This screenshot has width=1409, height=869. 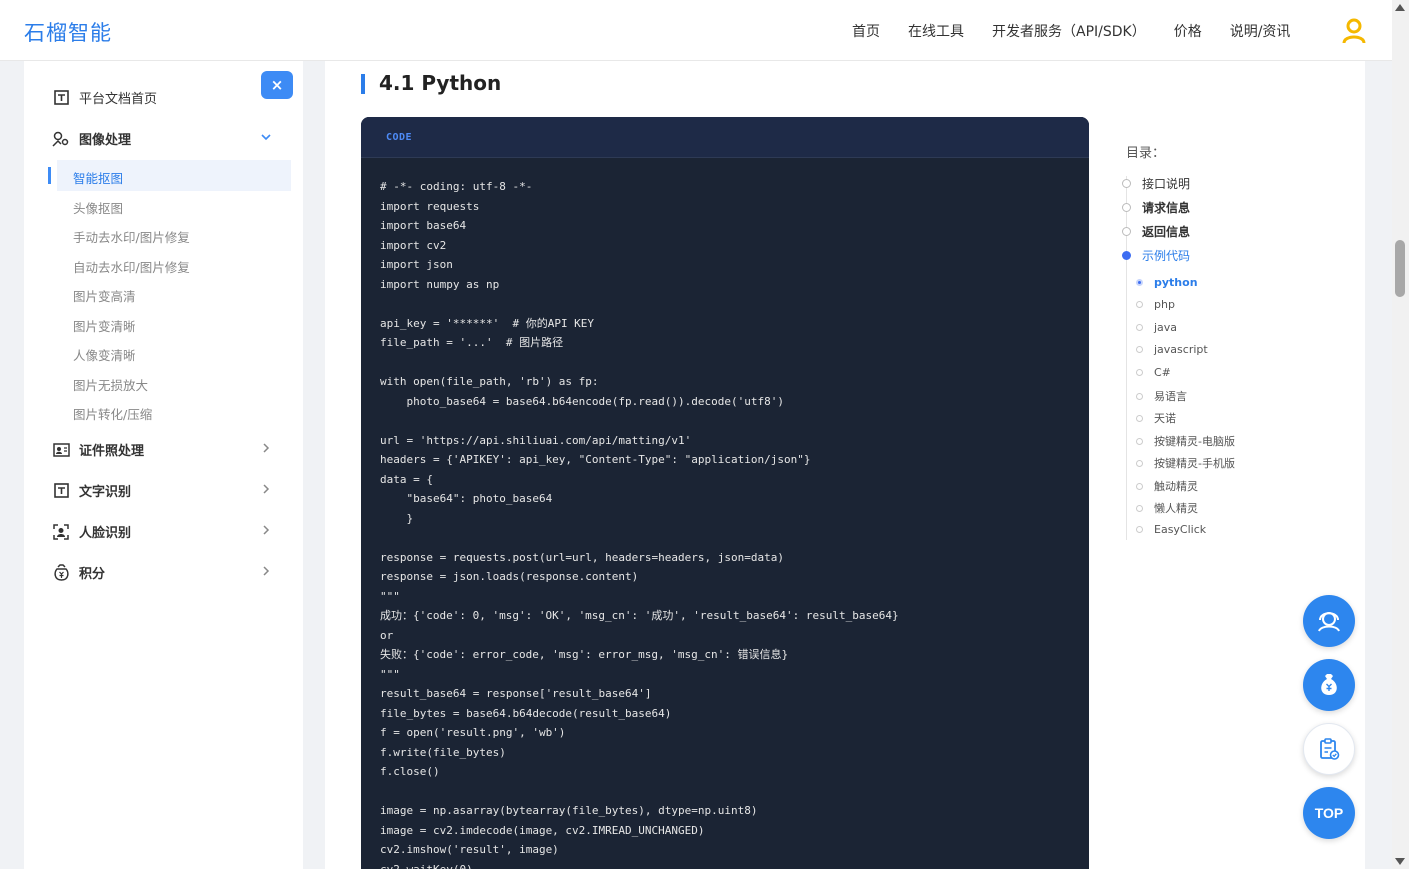 I want to click on toc-sub-item: javascript, so click(x=1172, y=349).